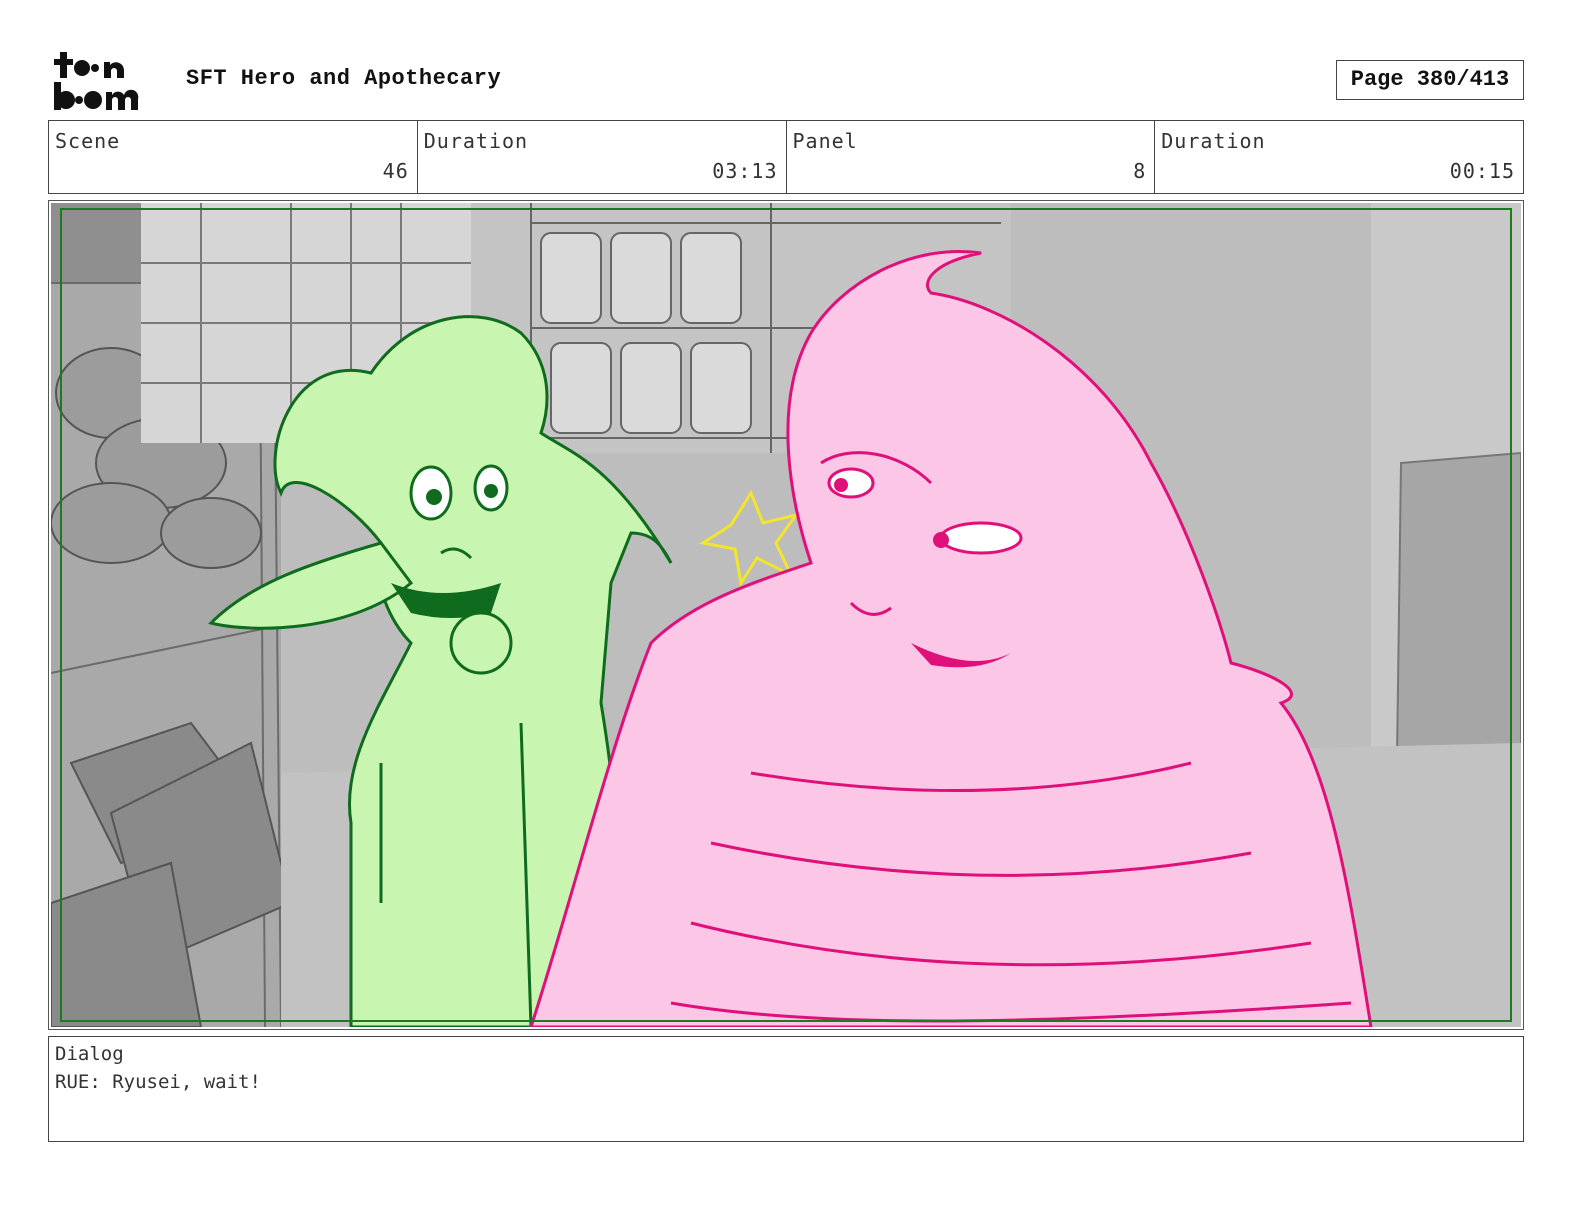 Image resolution: width=1584 pixels, height=1224 pixels. I want to click on dialog-box: Dialog RUE: Ryusei, wait!, so click(786, 1089).